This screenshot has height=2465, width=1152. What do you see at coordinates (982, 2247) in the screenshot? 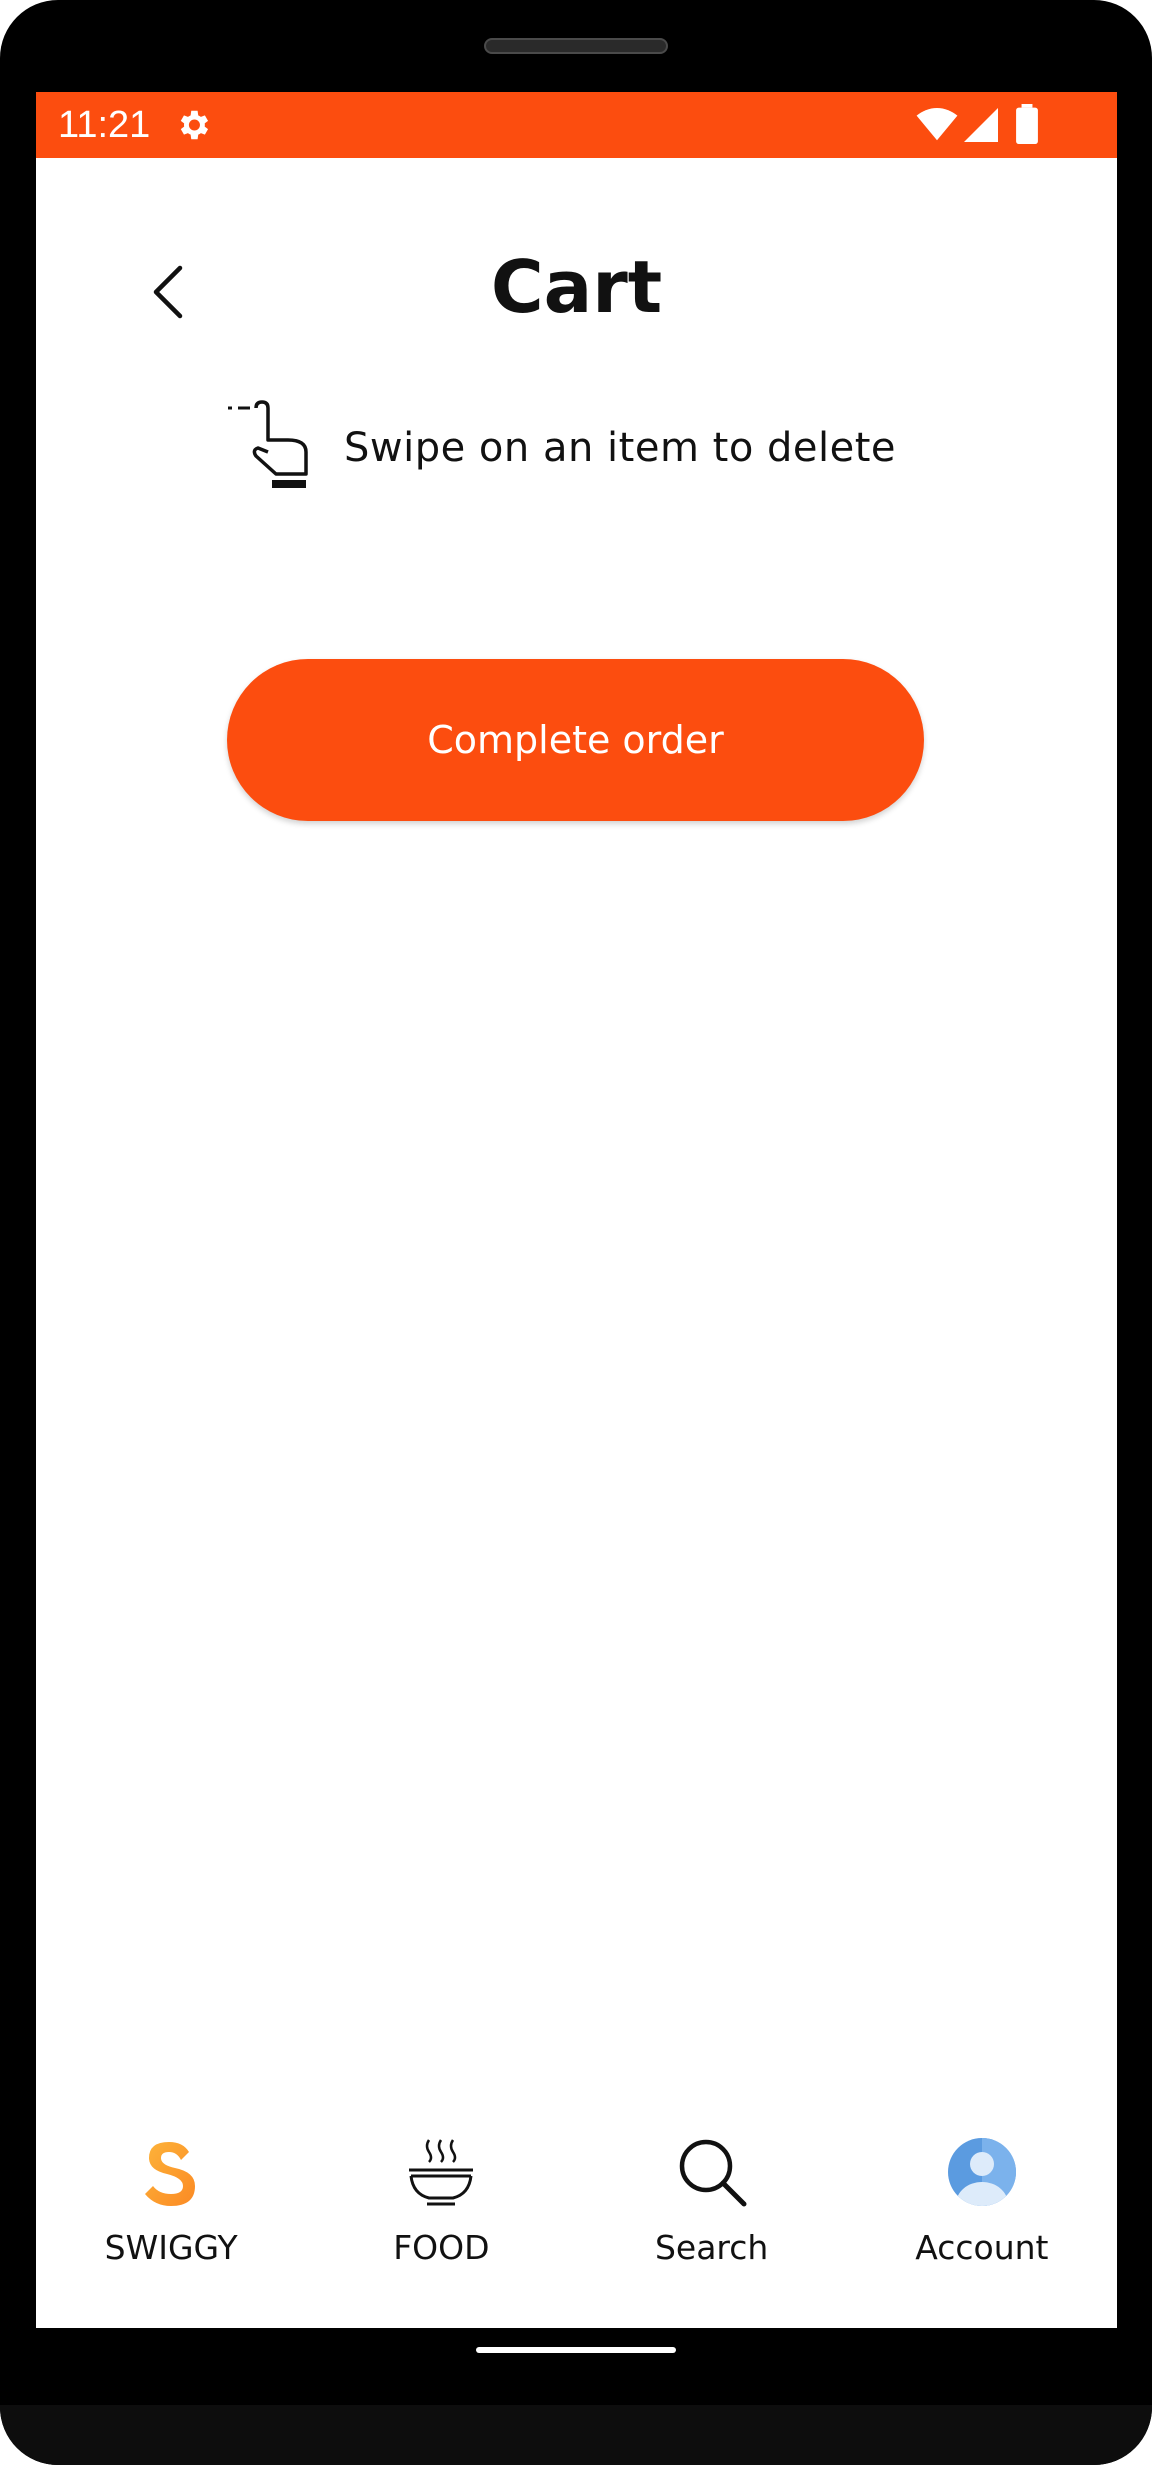
I see `nav-label-account: Account` at bounding box center [982, 2247].